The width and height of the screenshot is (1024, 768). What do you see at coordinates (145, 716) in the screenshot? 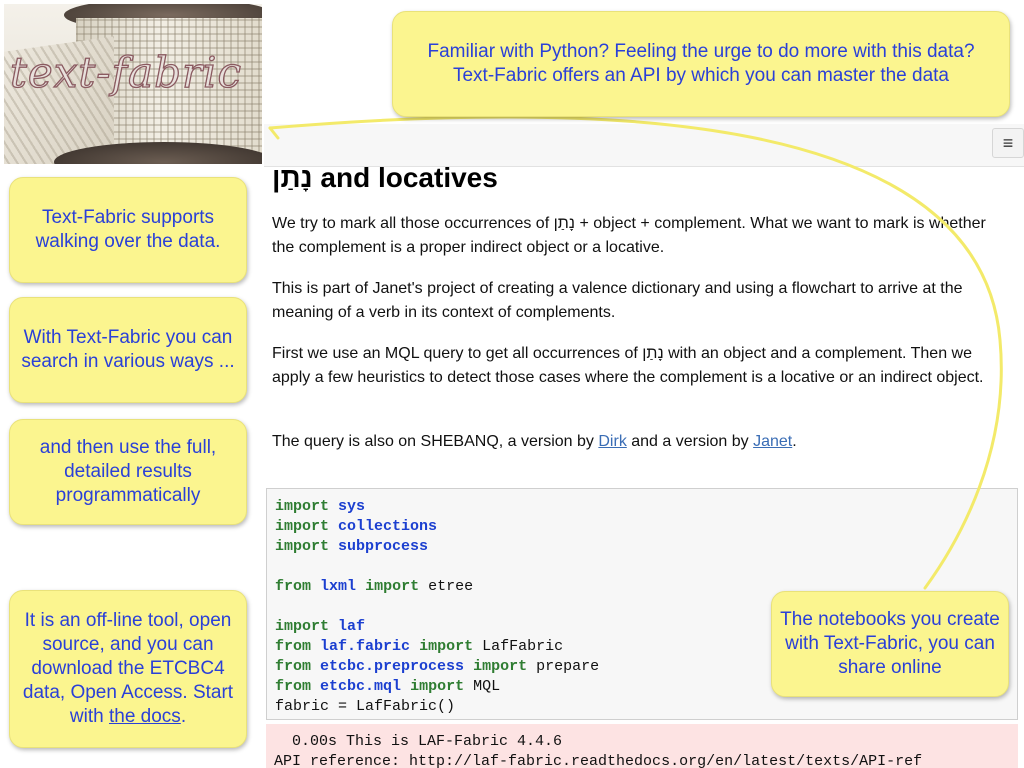
I see `docs-link: the docs` at bounding box center [145, 716].